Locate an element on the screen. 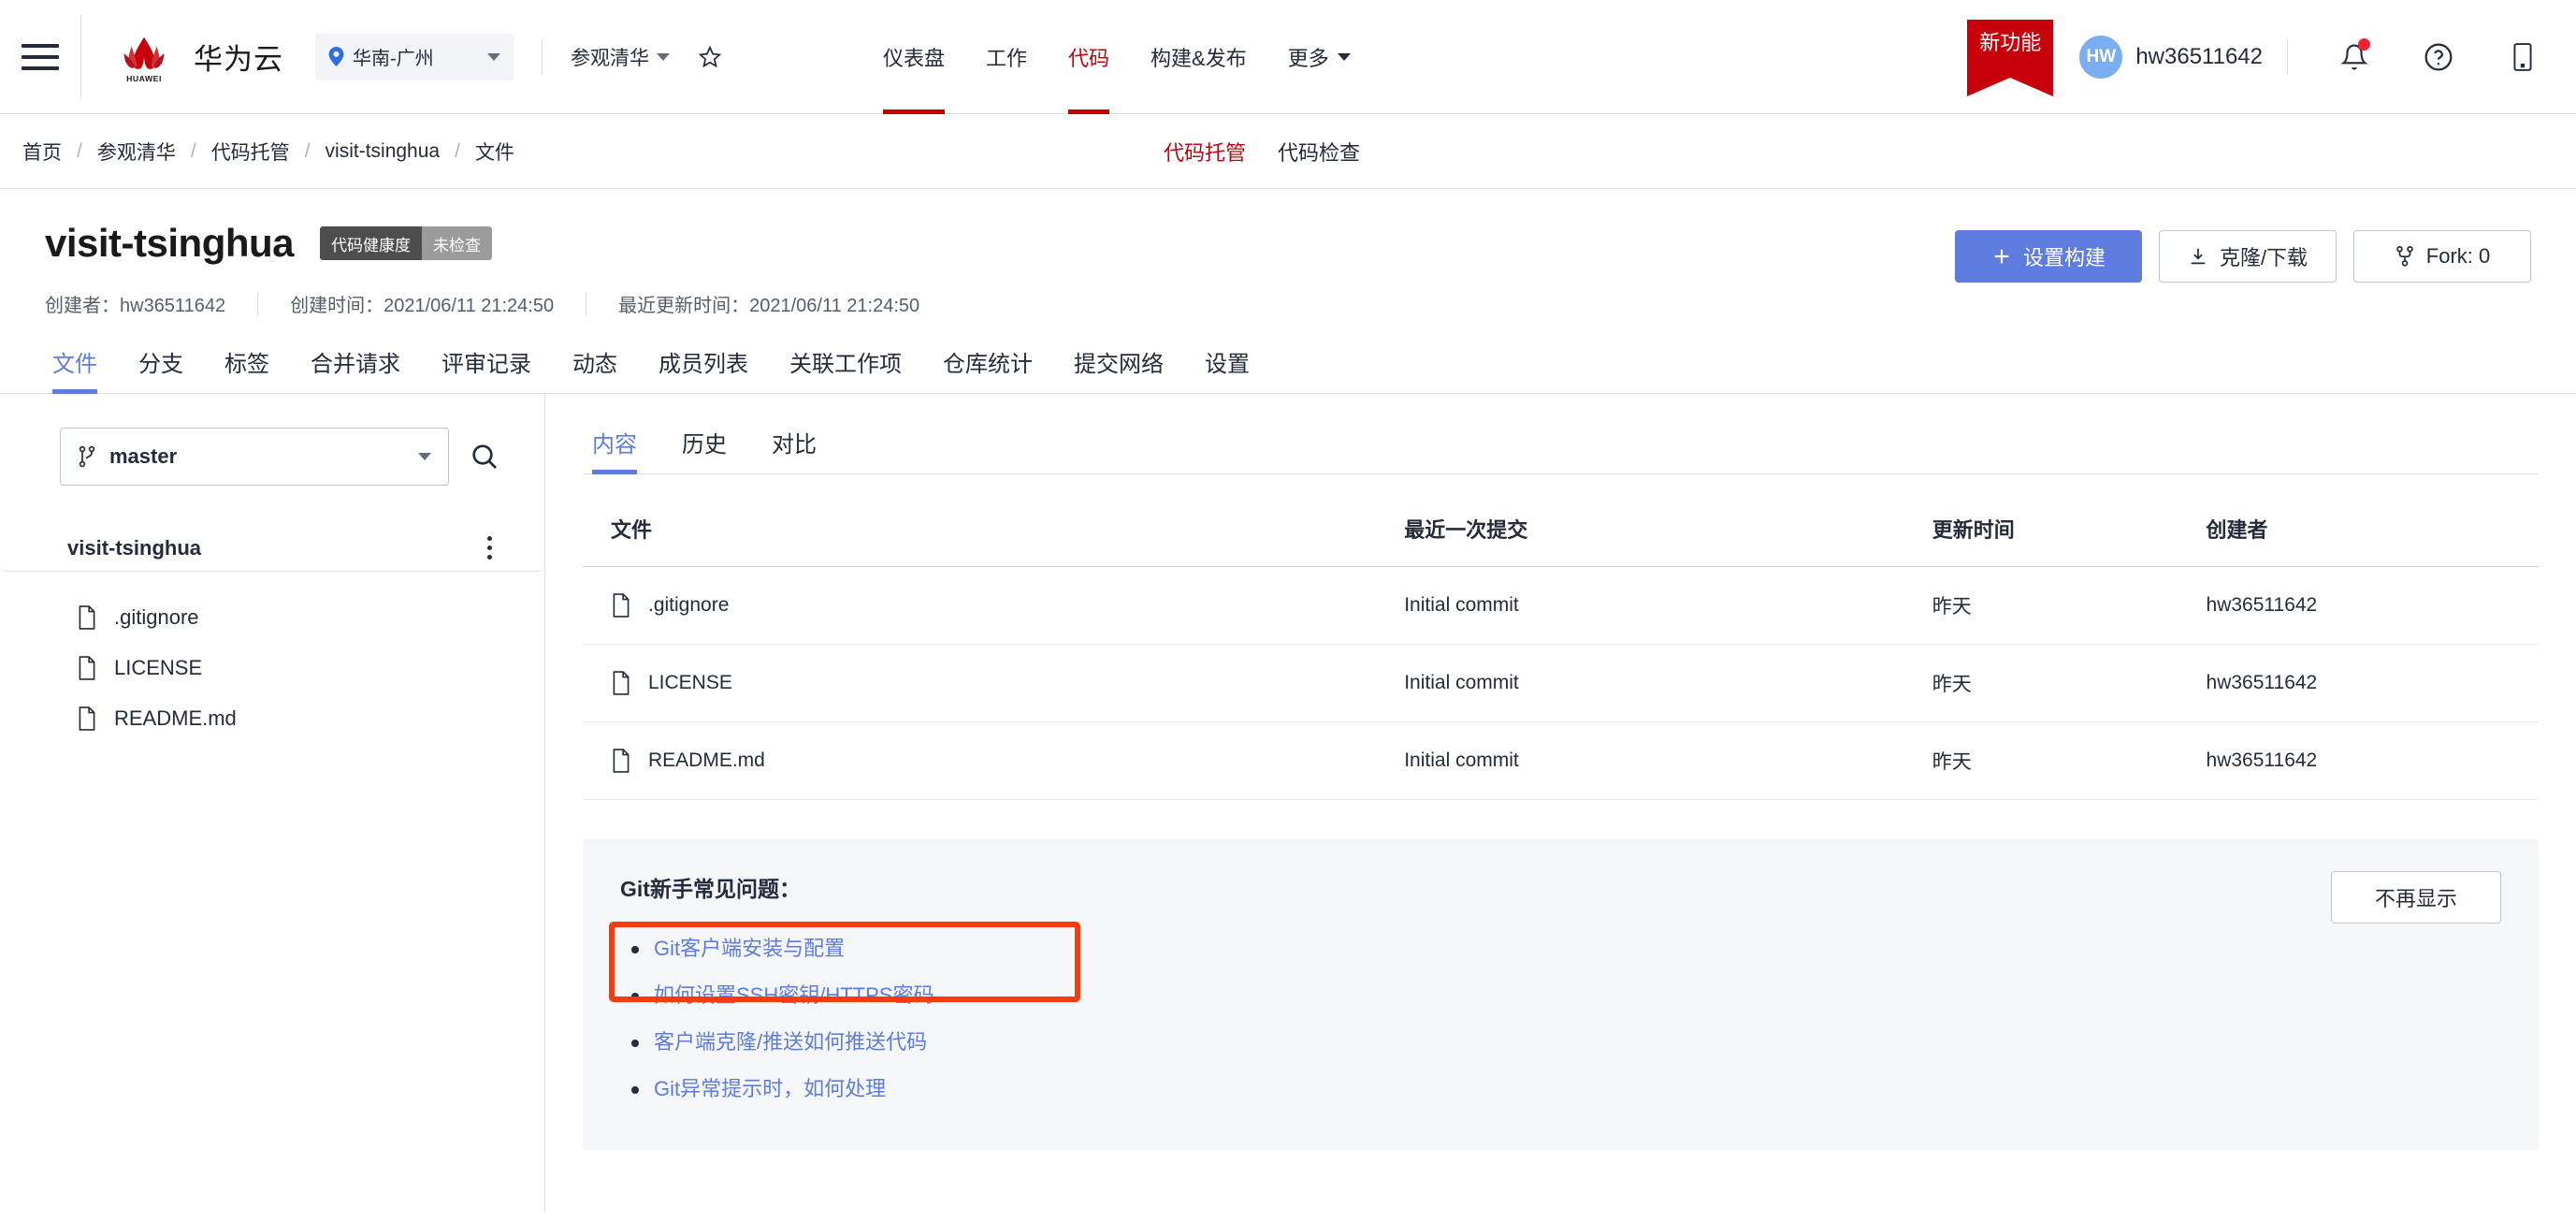 The width and height of the screenshot is (2576, 1222). faq-link-clone-push: 客户端克隆/推送如何推送代码 is located at coordinates (773, 1042).